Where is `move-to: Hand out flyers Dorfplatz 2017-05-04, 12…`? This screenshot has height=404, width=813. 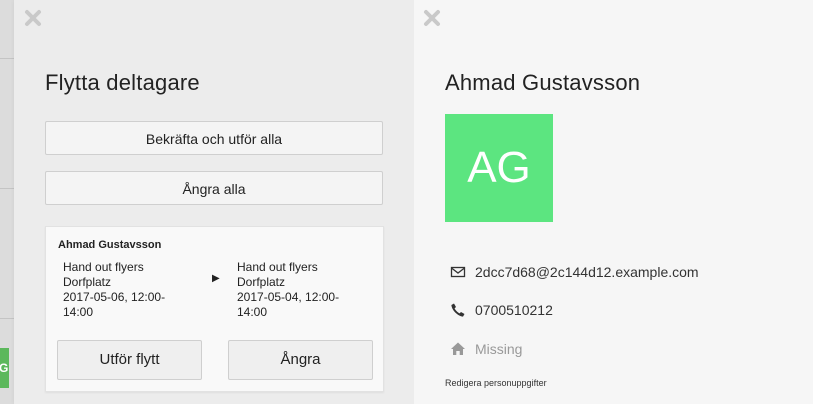
move-to: Hand out flyers Dorfplatz 2017-05-04, 12… is located at coordinates (297, 290).